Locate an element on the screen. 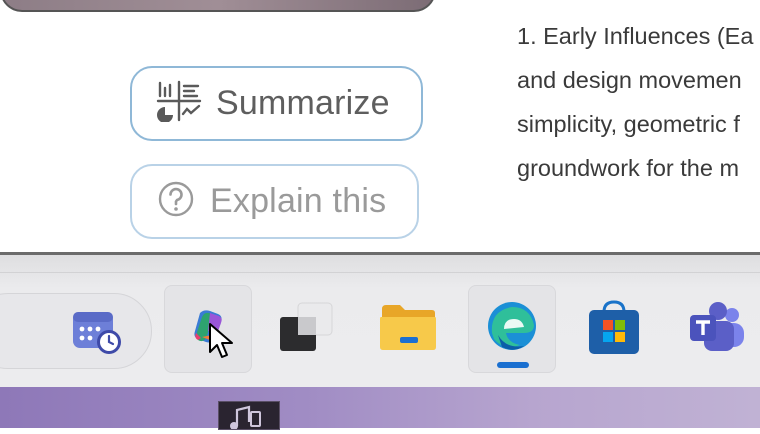 The width and height of the screenshot is (760, 434). taskbar-microsoft-store is located at coordinates (614, 329).